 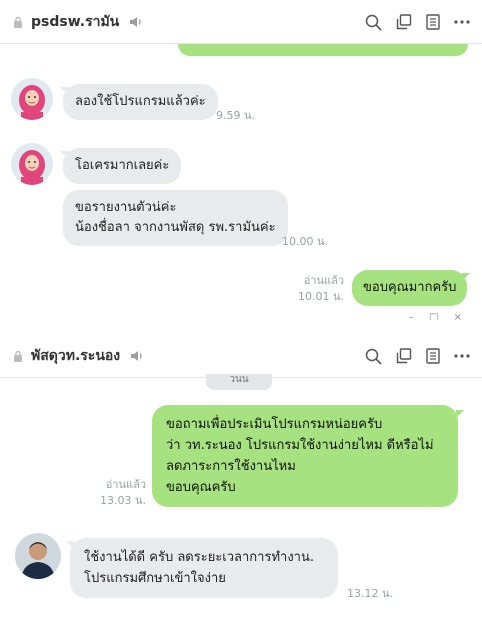 I want to click on chat-header: psdsw.รามัน, so click(x=241, y=22).